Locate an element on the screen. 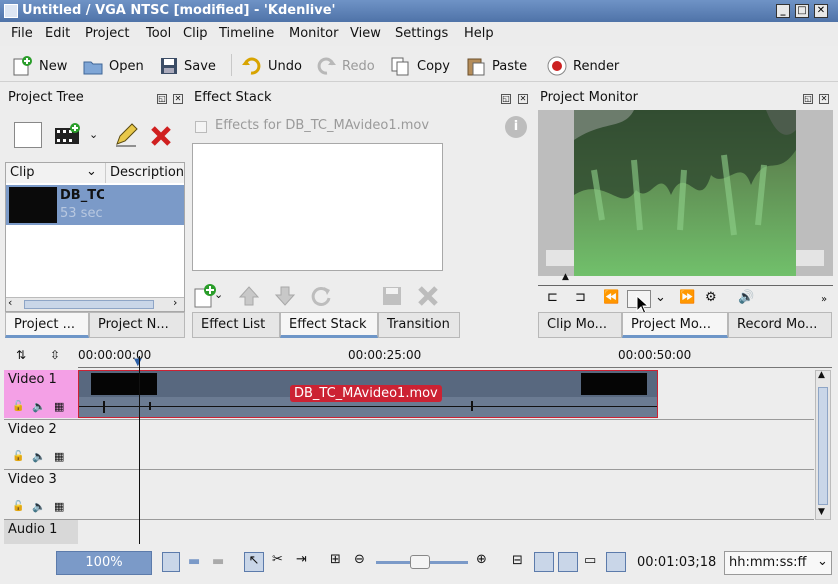 Image resolution: width=838 pixels, height=584 pixels. timecode-format-select: hh:mm:ss:ff ⌄ is located at coordinates (778, 563).